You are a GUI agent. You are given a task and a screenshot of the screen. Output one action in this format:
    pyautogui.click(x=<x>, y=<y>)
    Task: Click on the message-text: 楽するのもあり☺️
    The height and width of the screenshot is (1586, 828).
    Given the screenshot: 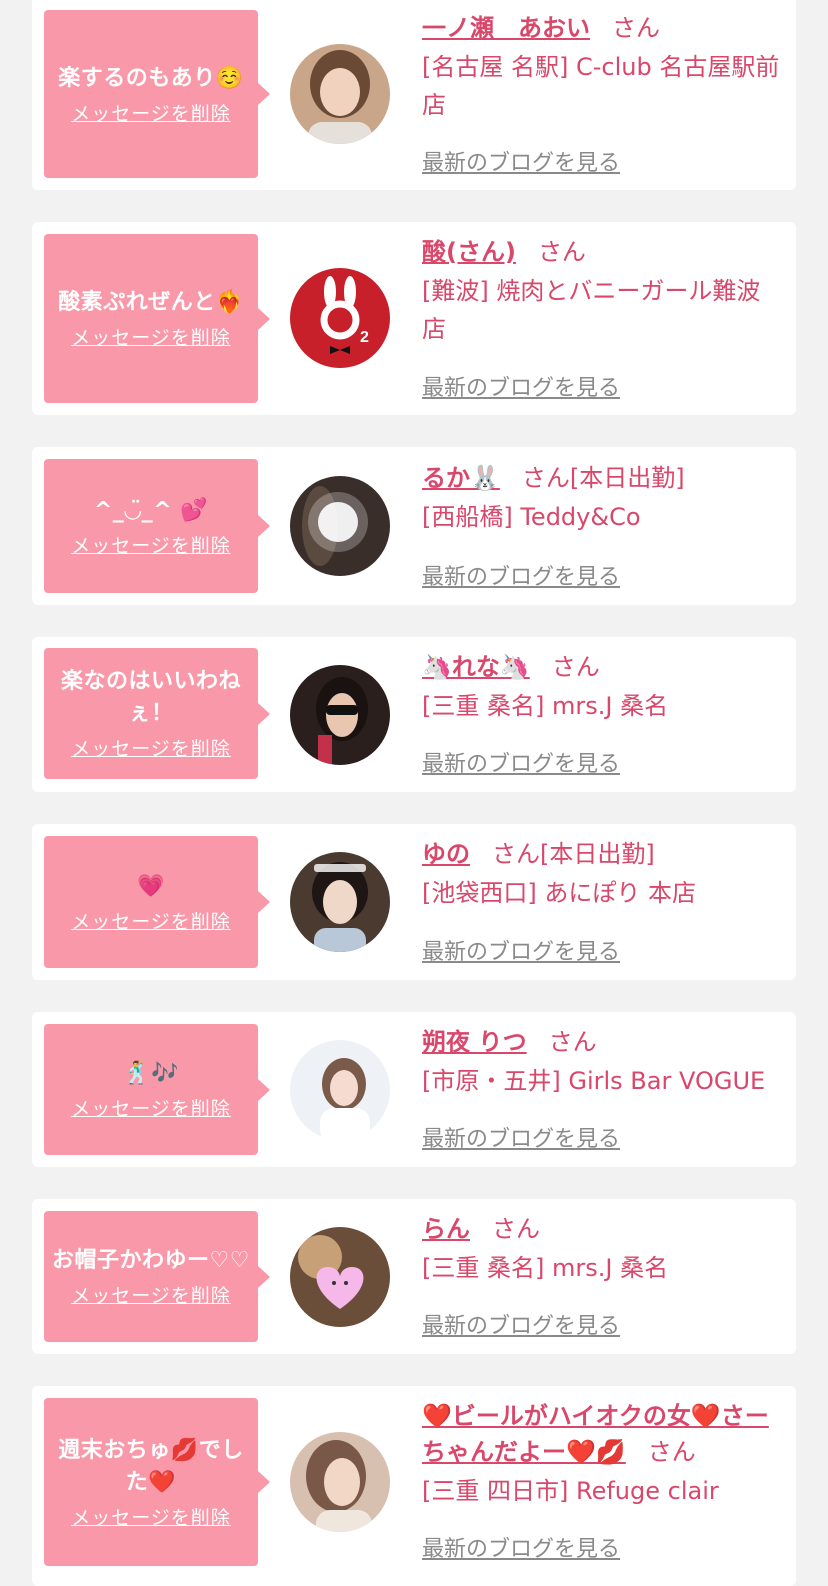 What is the action you would take?
    pyautogui.click(x=151, y=78)
    